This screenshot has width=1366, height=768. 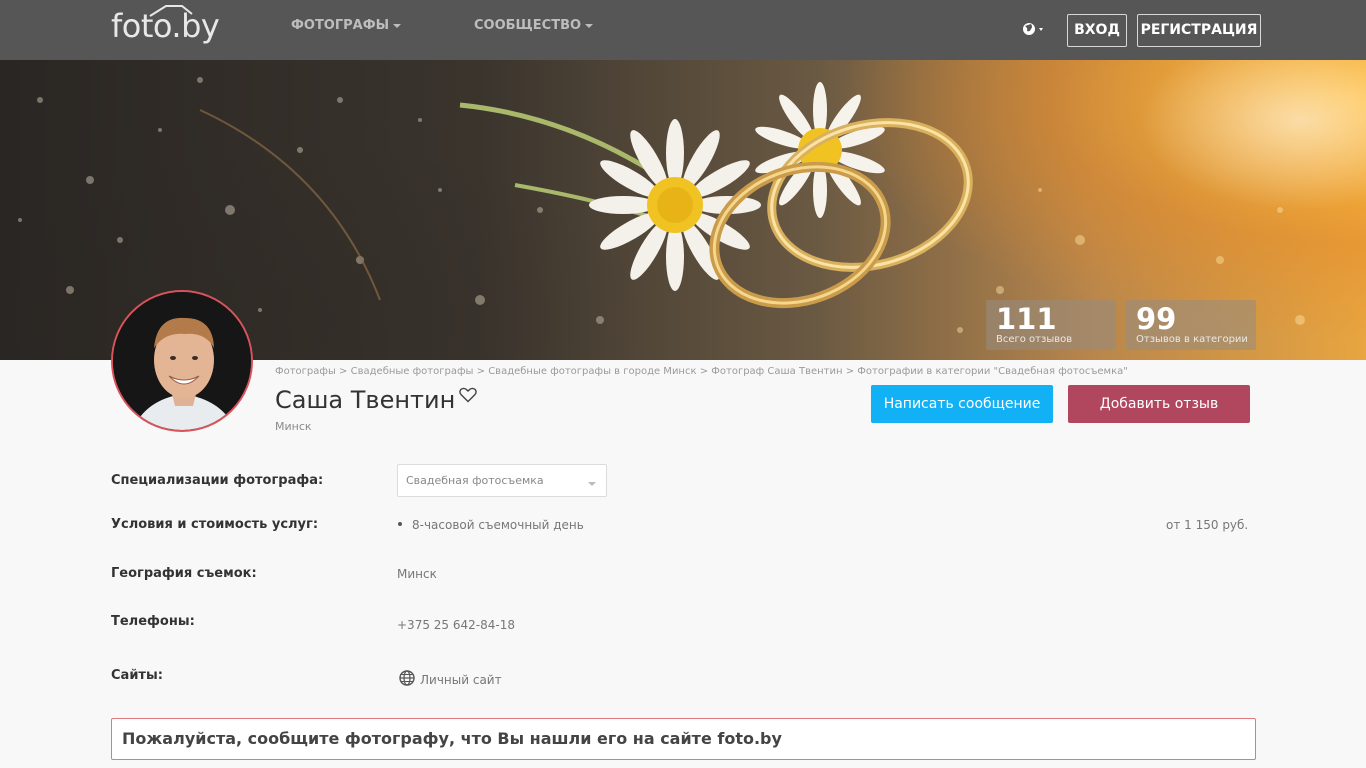 I want to click on photographer-city: Минск, so click(x=293, y=426).